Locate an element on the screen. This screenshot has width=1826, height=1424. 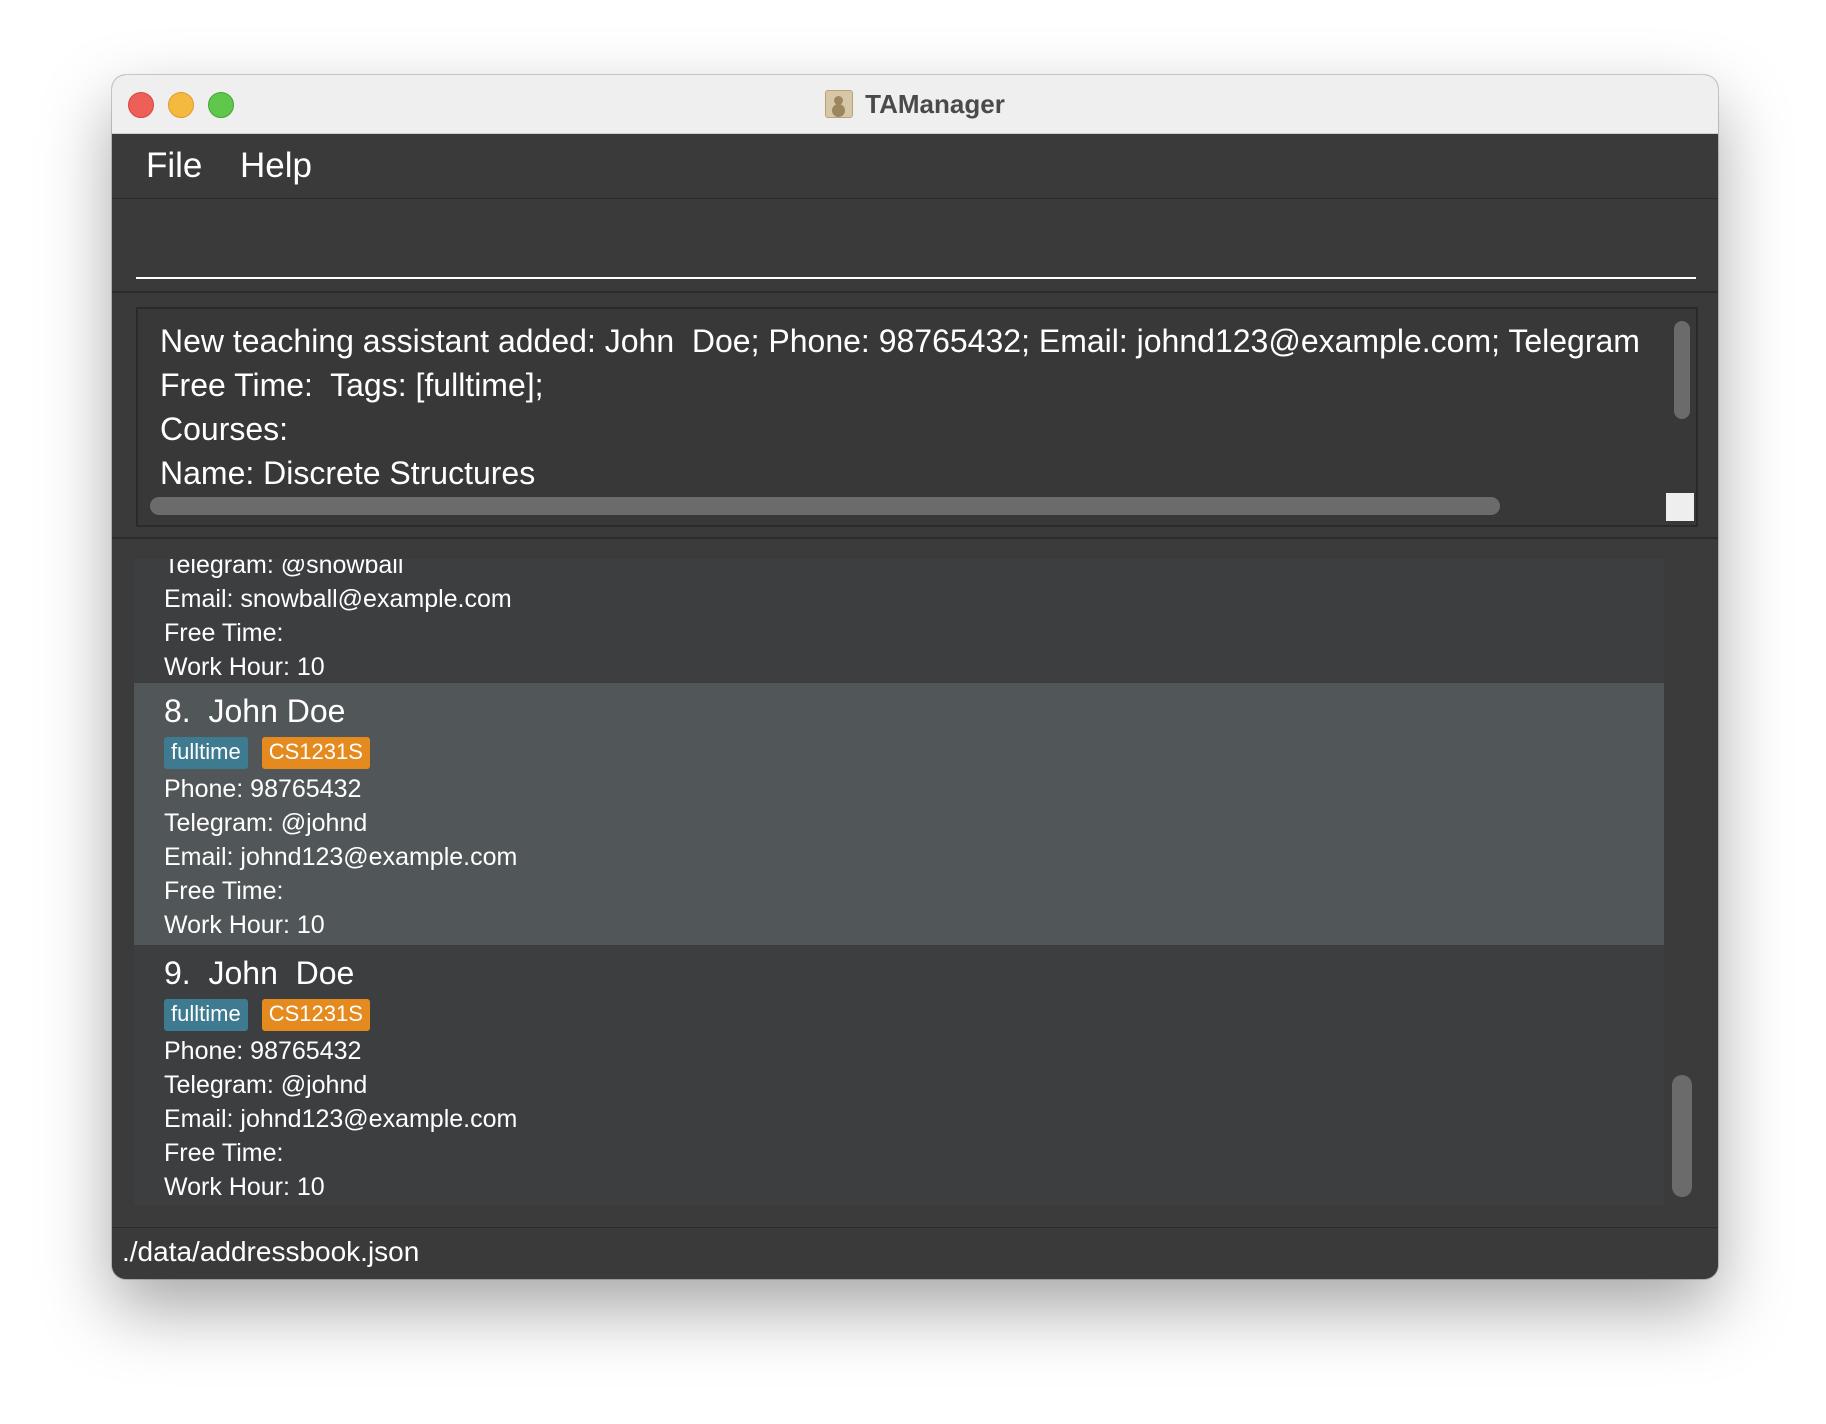
result-vertical-scrollbar is located at coordinates (1682, 370).